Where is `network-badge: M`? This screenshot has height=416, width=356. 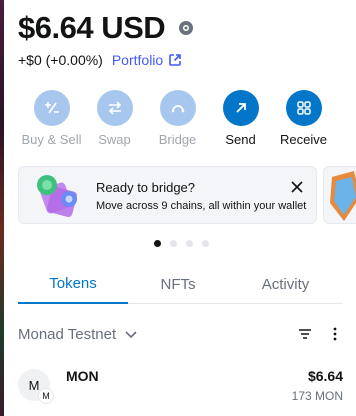
network-badge: M is located at coordinates (46, 396).